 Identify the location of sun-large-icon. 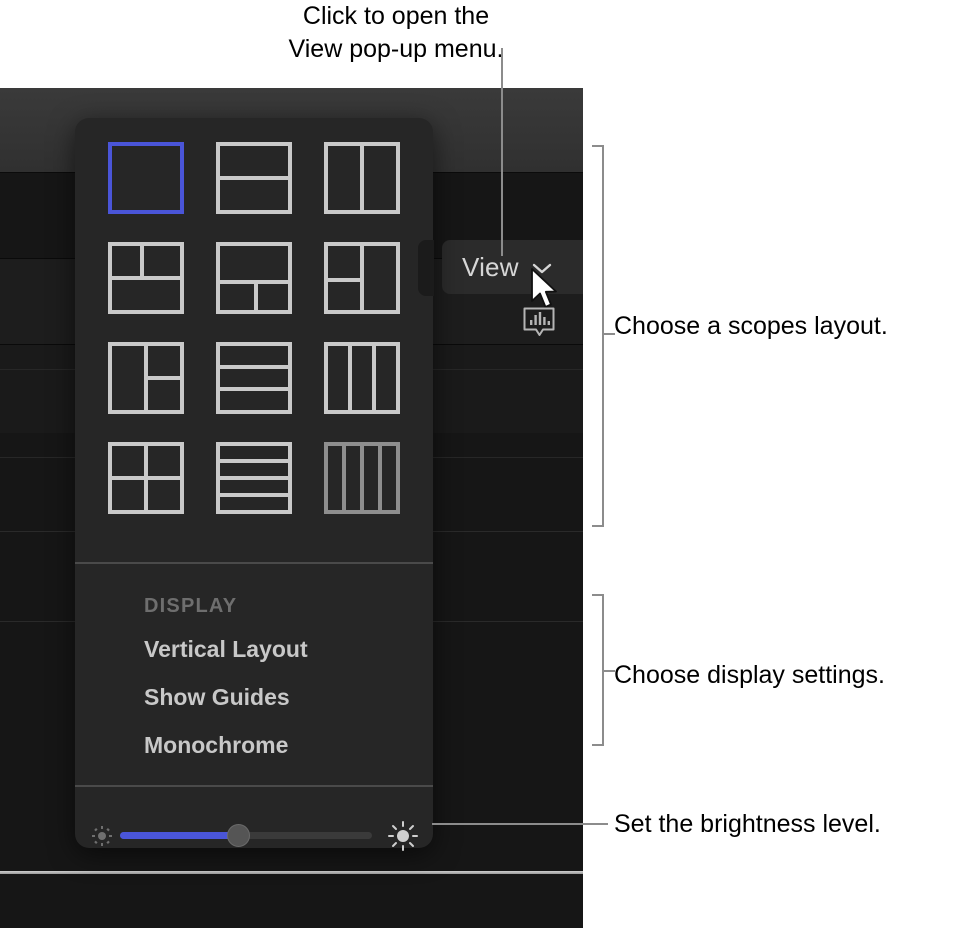
(403, 836).